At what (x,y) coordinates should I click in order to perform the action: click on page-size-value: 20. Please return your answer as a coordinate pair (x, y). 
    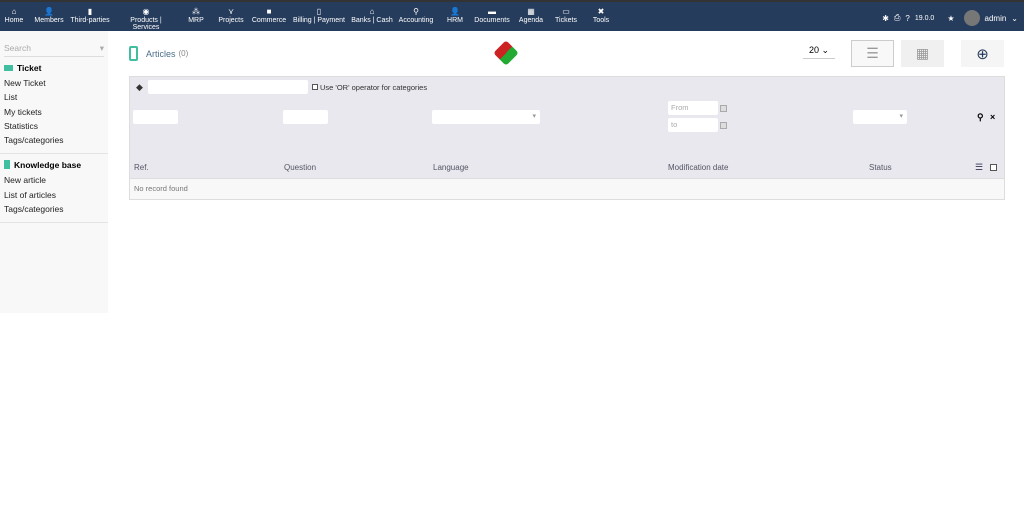
    Looking at the image, I should click on (813, 50).